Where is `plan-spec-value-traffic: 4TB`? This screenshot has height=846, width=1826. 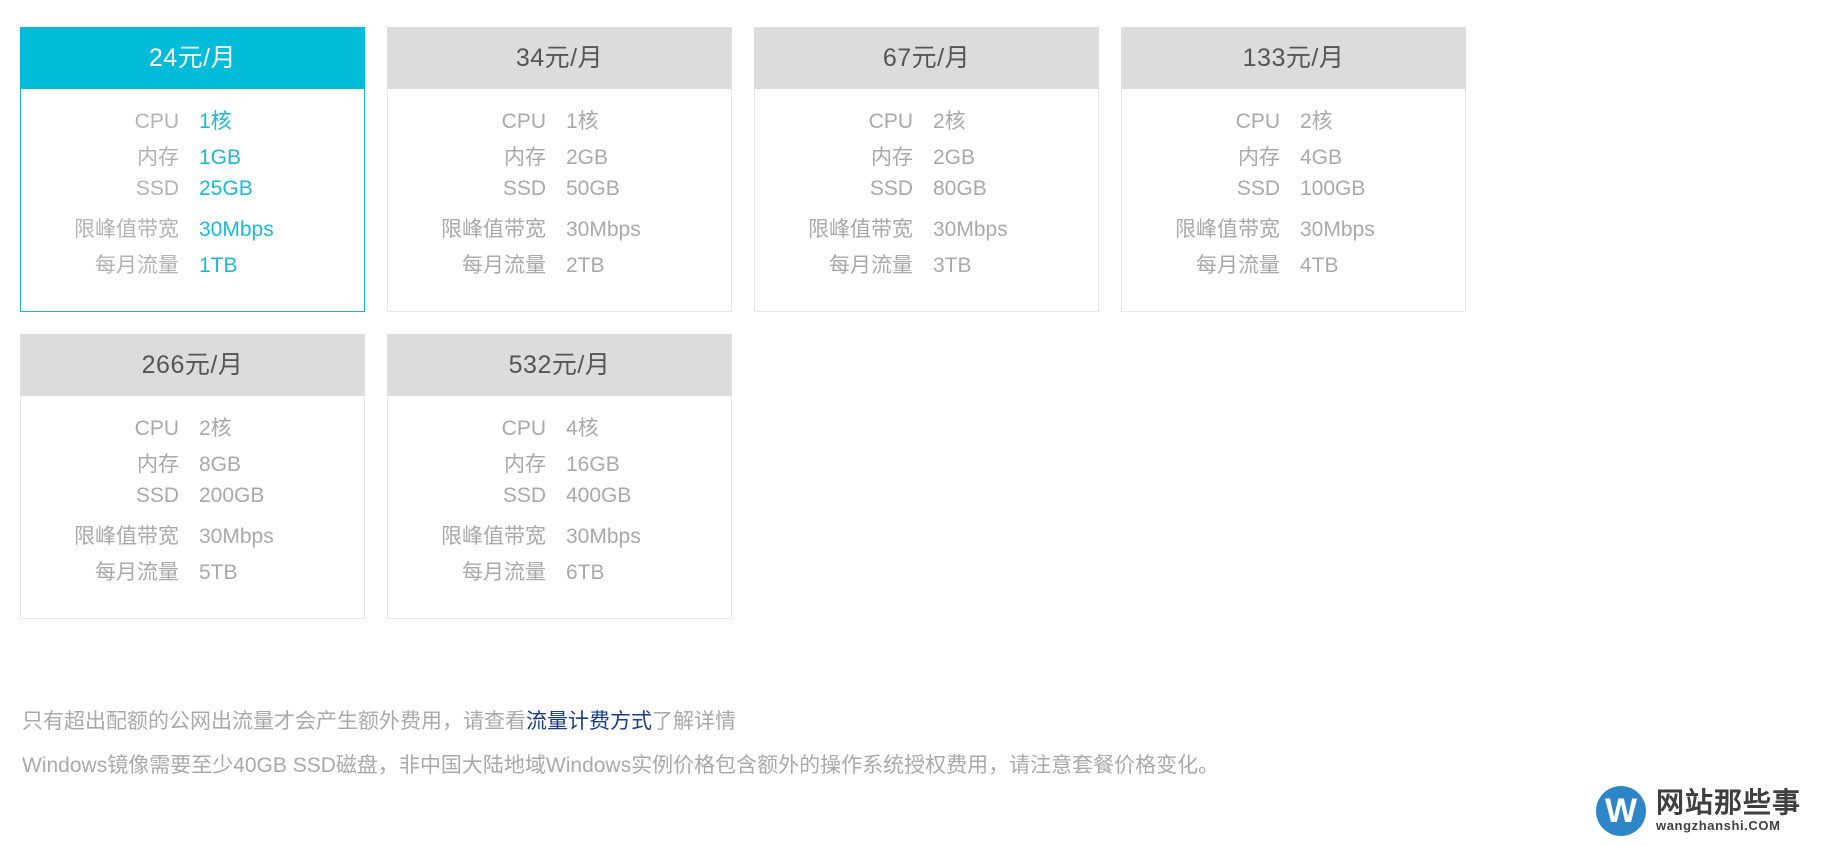
plan-spec-value-traffic: 4TB is located at coordinates (1319, 265).